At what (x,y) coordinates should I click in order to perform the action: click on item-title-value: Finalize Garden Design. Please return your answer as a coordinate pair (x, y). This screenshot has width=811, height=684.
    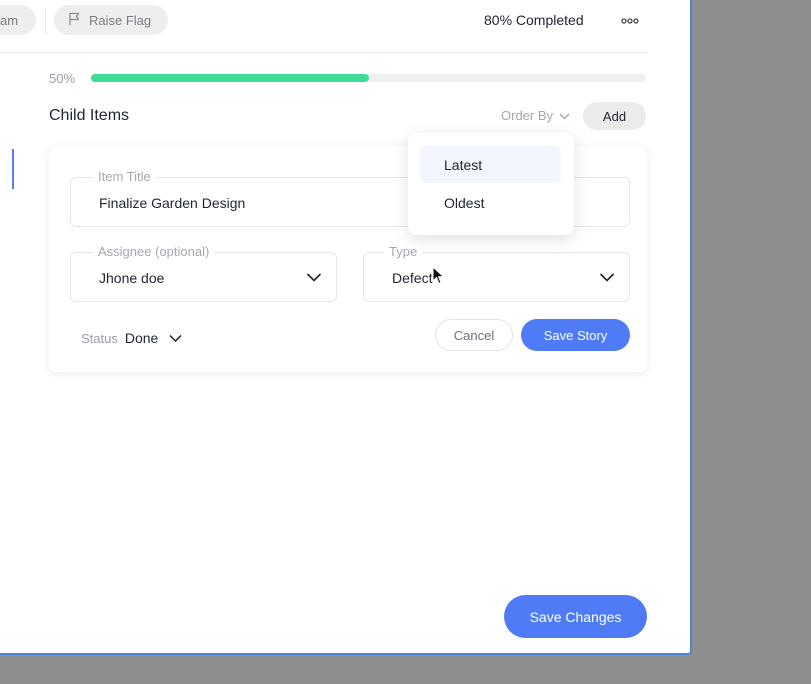
    Looking at the image, I should click on (172, 203).